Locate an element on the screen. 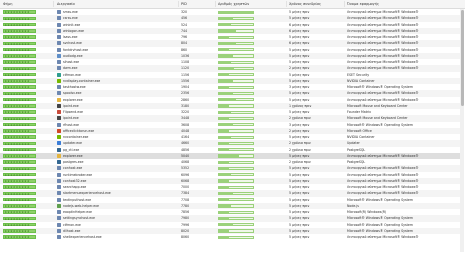 Image resolution: width=465 pixels, height=253 pixels. session-time: 5 μήνες πριν is located at coordinates (299, 237).